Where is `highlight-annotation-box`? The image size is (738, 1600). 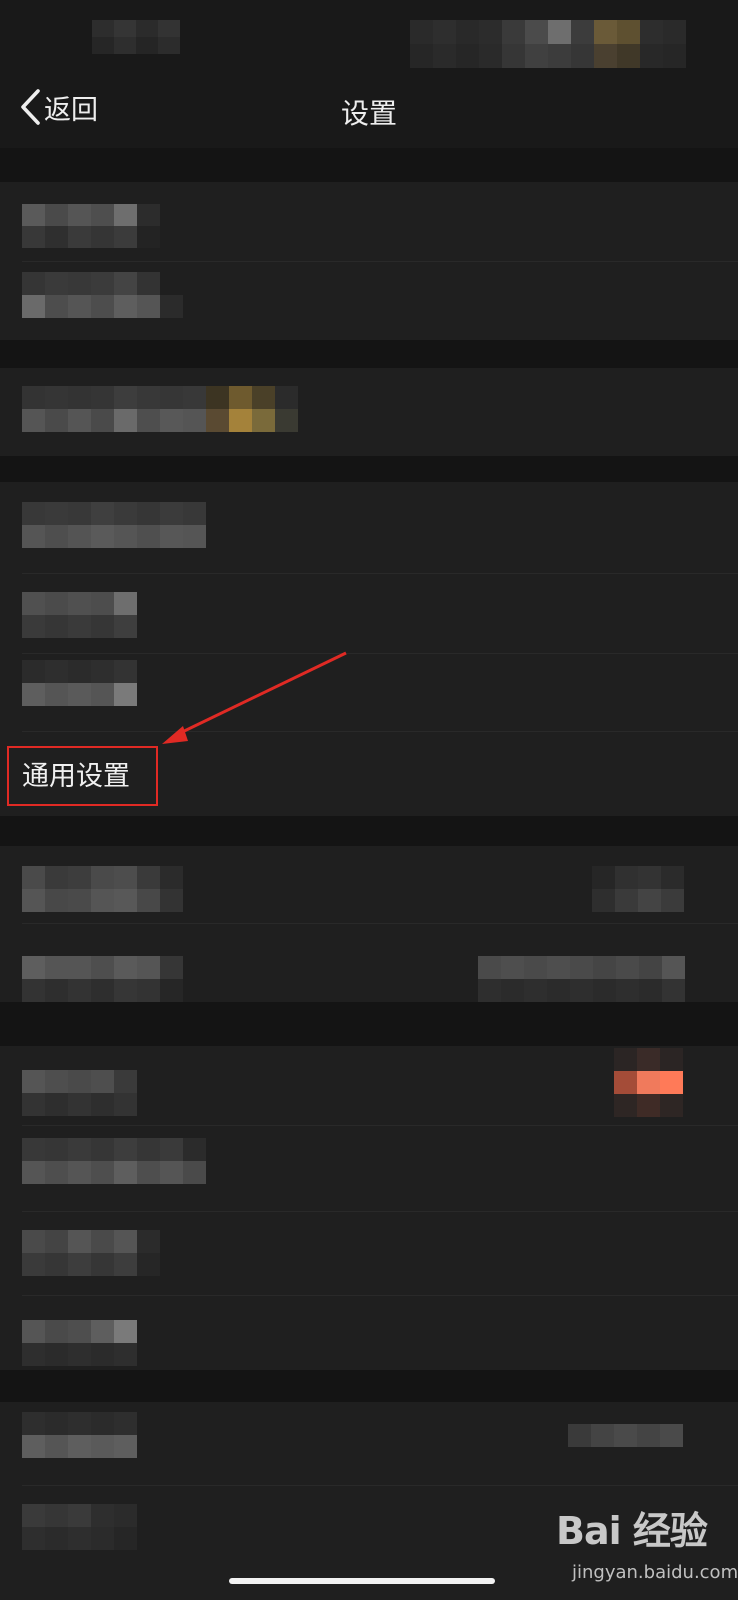 highlight-annotation-box is located at coordinates (82, 776).